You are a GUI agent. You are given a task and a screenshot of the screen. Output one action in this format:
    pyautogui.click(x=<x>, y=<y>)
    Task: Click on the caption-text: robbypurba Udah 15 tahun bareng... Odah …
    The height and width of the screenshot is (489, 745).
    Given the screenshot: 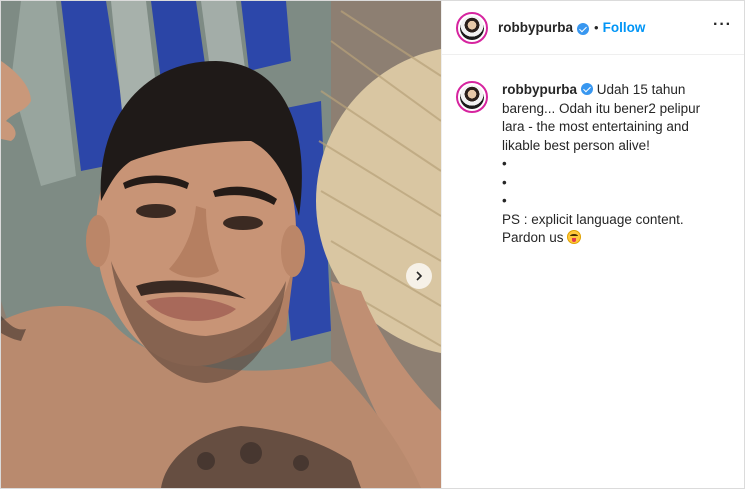 What is the action you would take?
    pyautogui.click(x=611, y=164)
    